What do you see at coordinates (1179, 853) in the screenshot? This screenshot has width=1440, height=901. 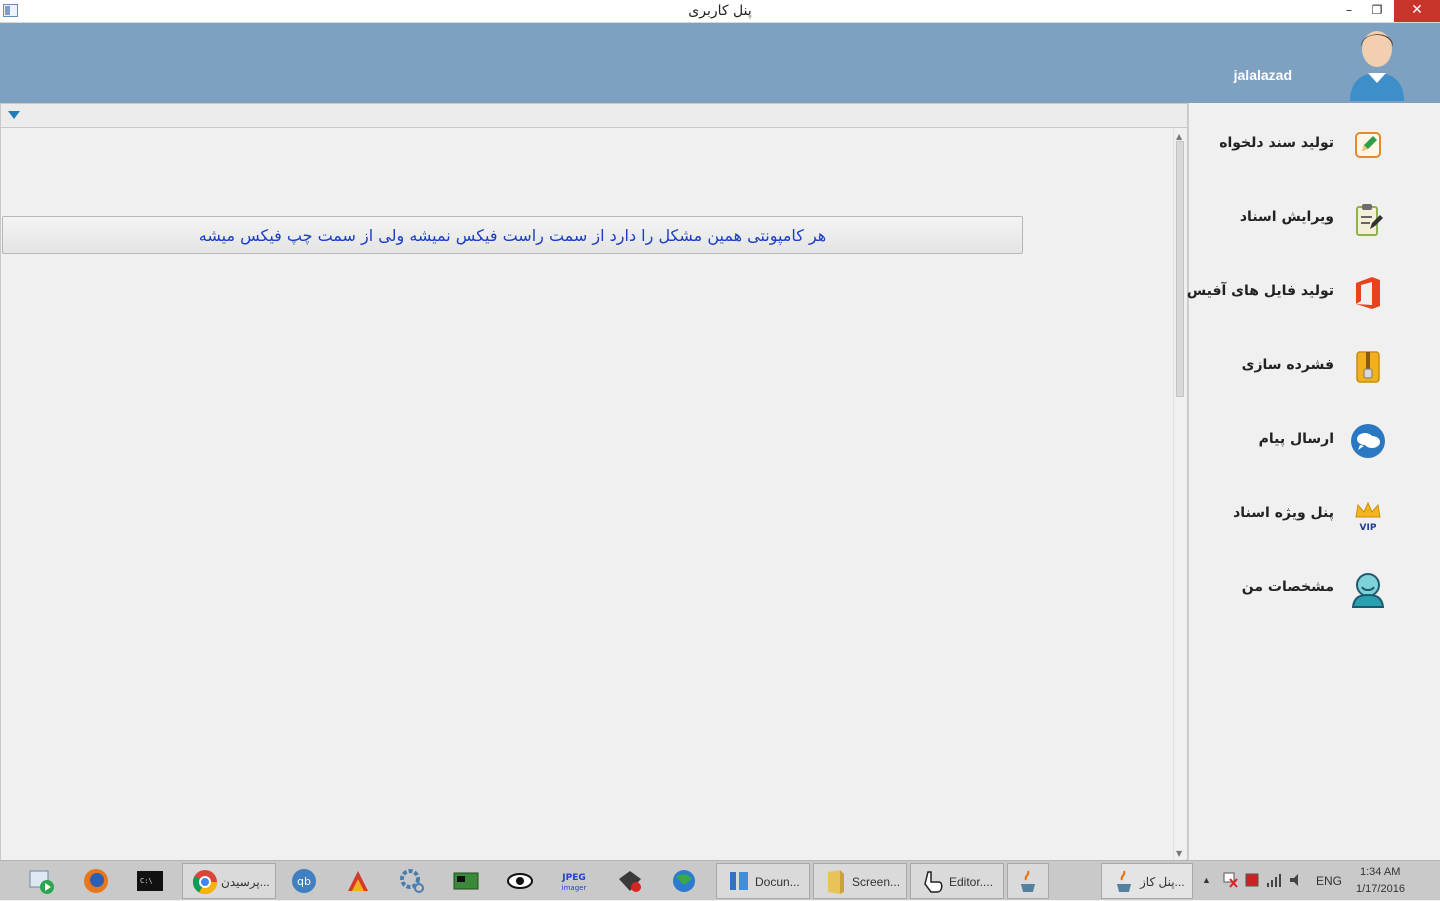 I see `scroll-down-icon: ▼` at bounding box center [1179, 853].